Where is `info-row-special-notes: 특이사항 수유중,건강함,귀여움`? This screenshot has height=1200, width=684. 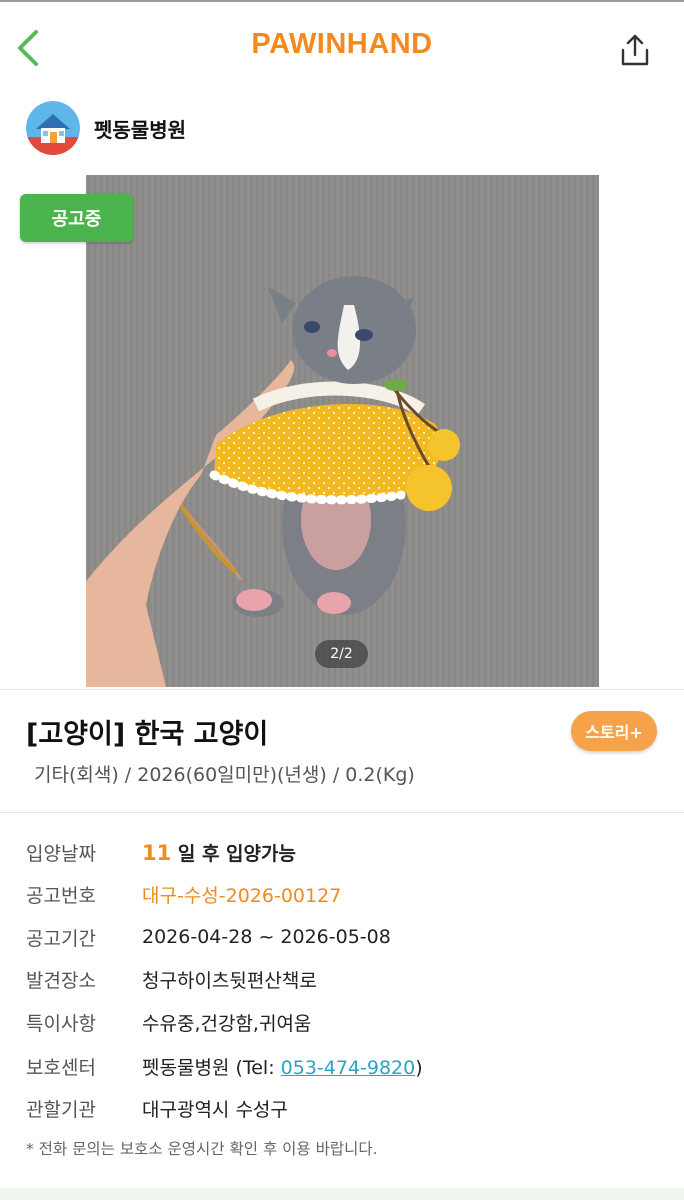
info-row-special-notes: 특이사항 수유중,건강함,귀여움 is located at coordinates (168, 1022).